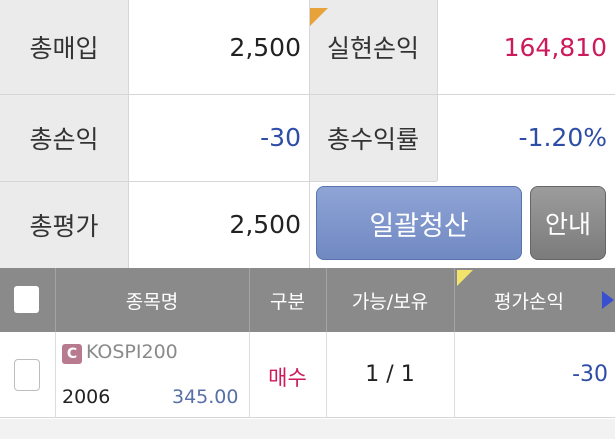 This screenshot has width=615, height=439. Describe the element at coordinates (526, 47) in the screenshot. I see `realized-pl-value: 164,810` at that location.